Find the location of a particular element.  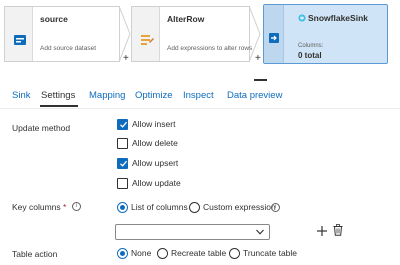

custom-expression-label: Custom expression is located at coordinates (239, 207).